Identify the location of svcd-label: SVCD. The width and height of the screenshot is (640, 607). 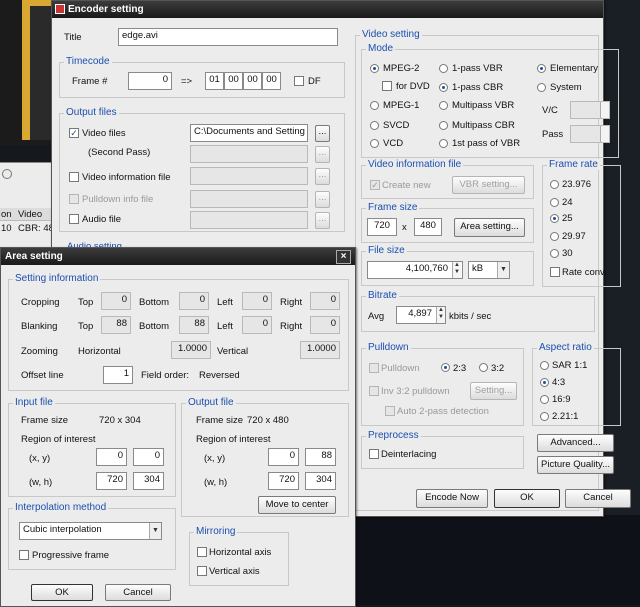
(396, 125).